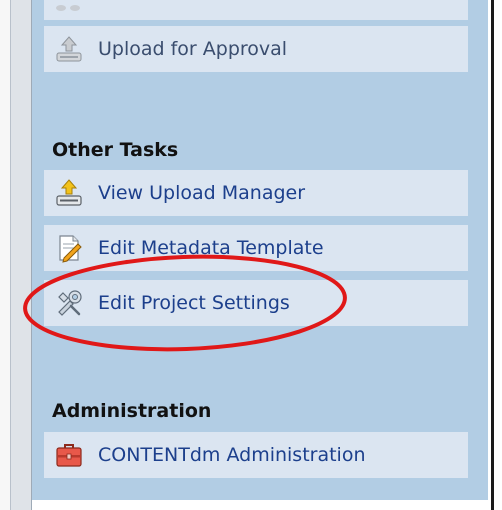 This screenshot has height=510, width=502. What do you see at coordinates (132, 411) in the screenshot?
I see `administration-heading: Administration` at bounding box center [132, 411].